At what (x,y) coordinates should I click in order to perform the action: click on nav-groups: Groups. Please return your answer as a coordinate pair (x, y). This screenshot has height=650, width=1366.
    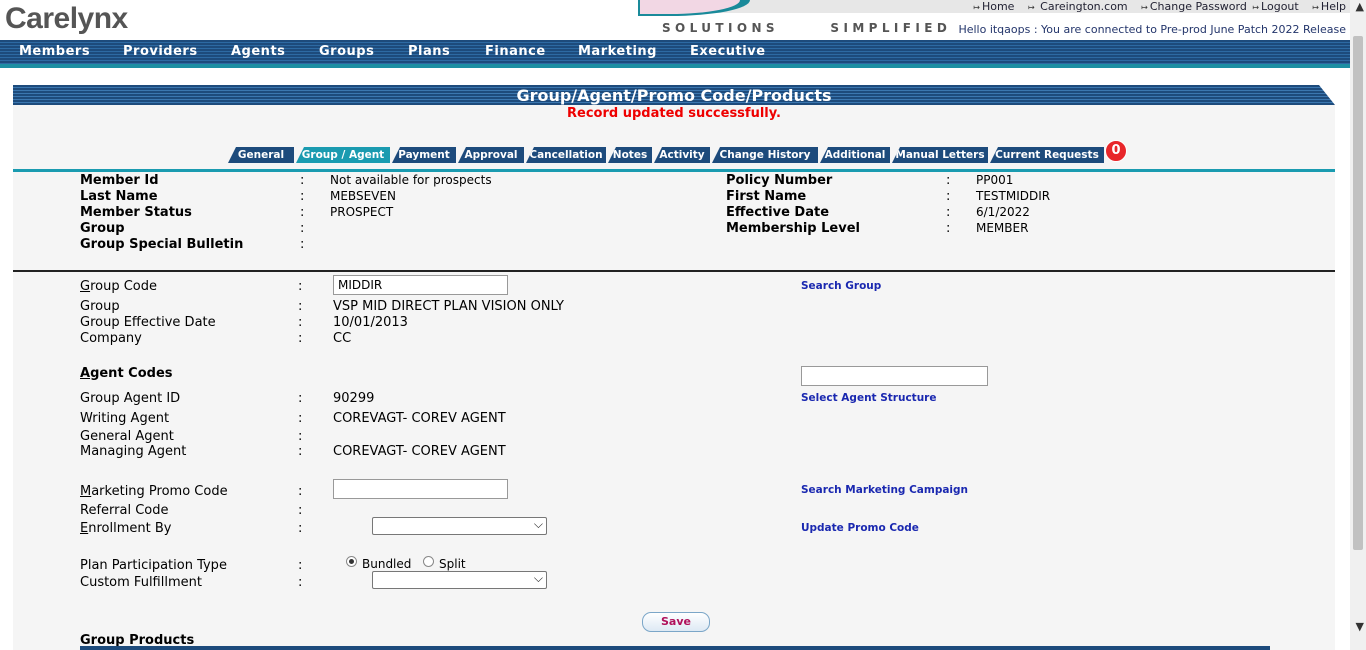
    Looking at the image, I should click on (346, 51).